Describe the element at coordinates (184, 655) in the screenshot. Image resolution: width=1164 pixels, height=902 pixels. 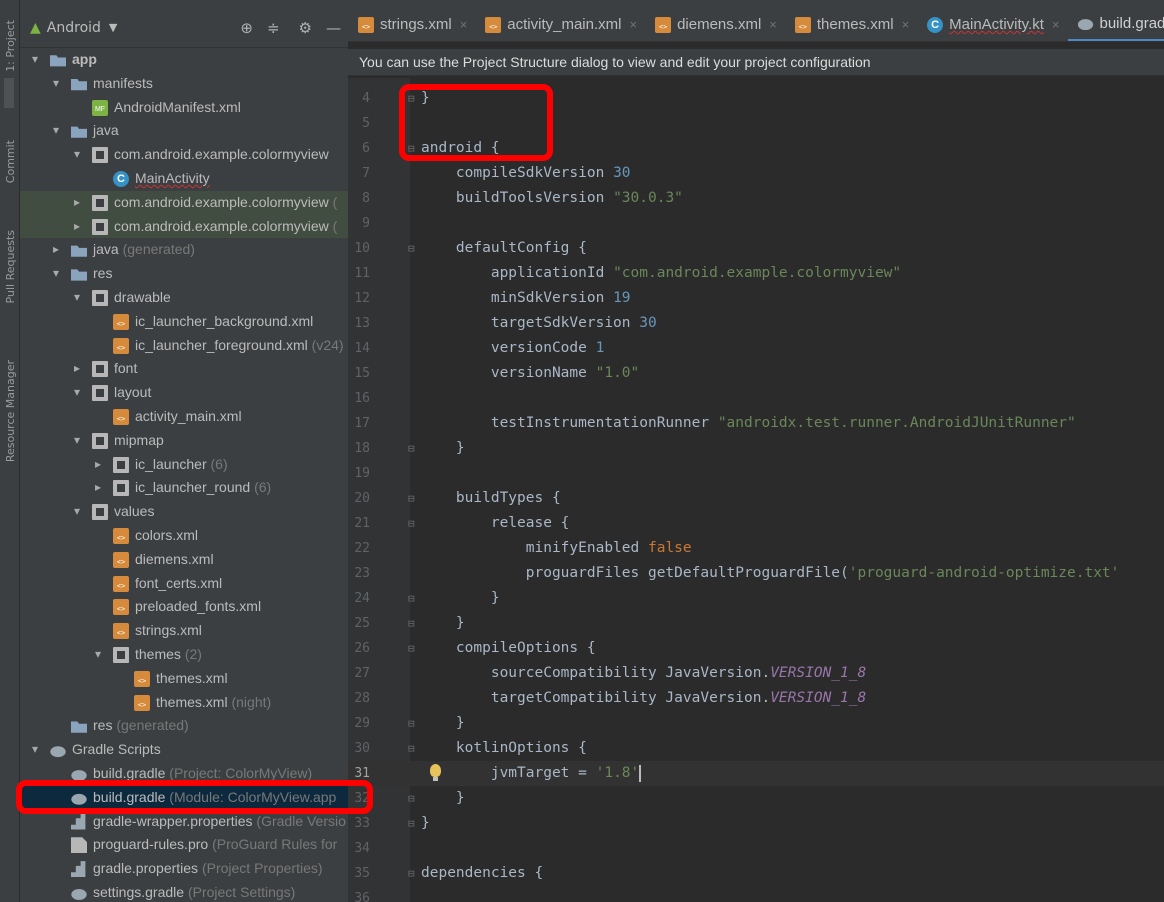
I see `tree-item-themes: ▾ themes (2)` at that location.